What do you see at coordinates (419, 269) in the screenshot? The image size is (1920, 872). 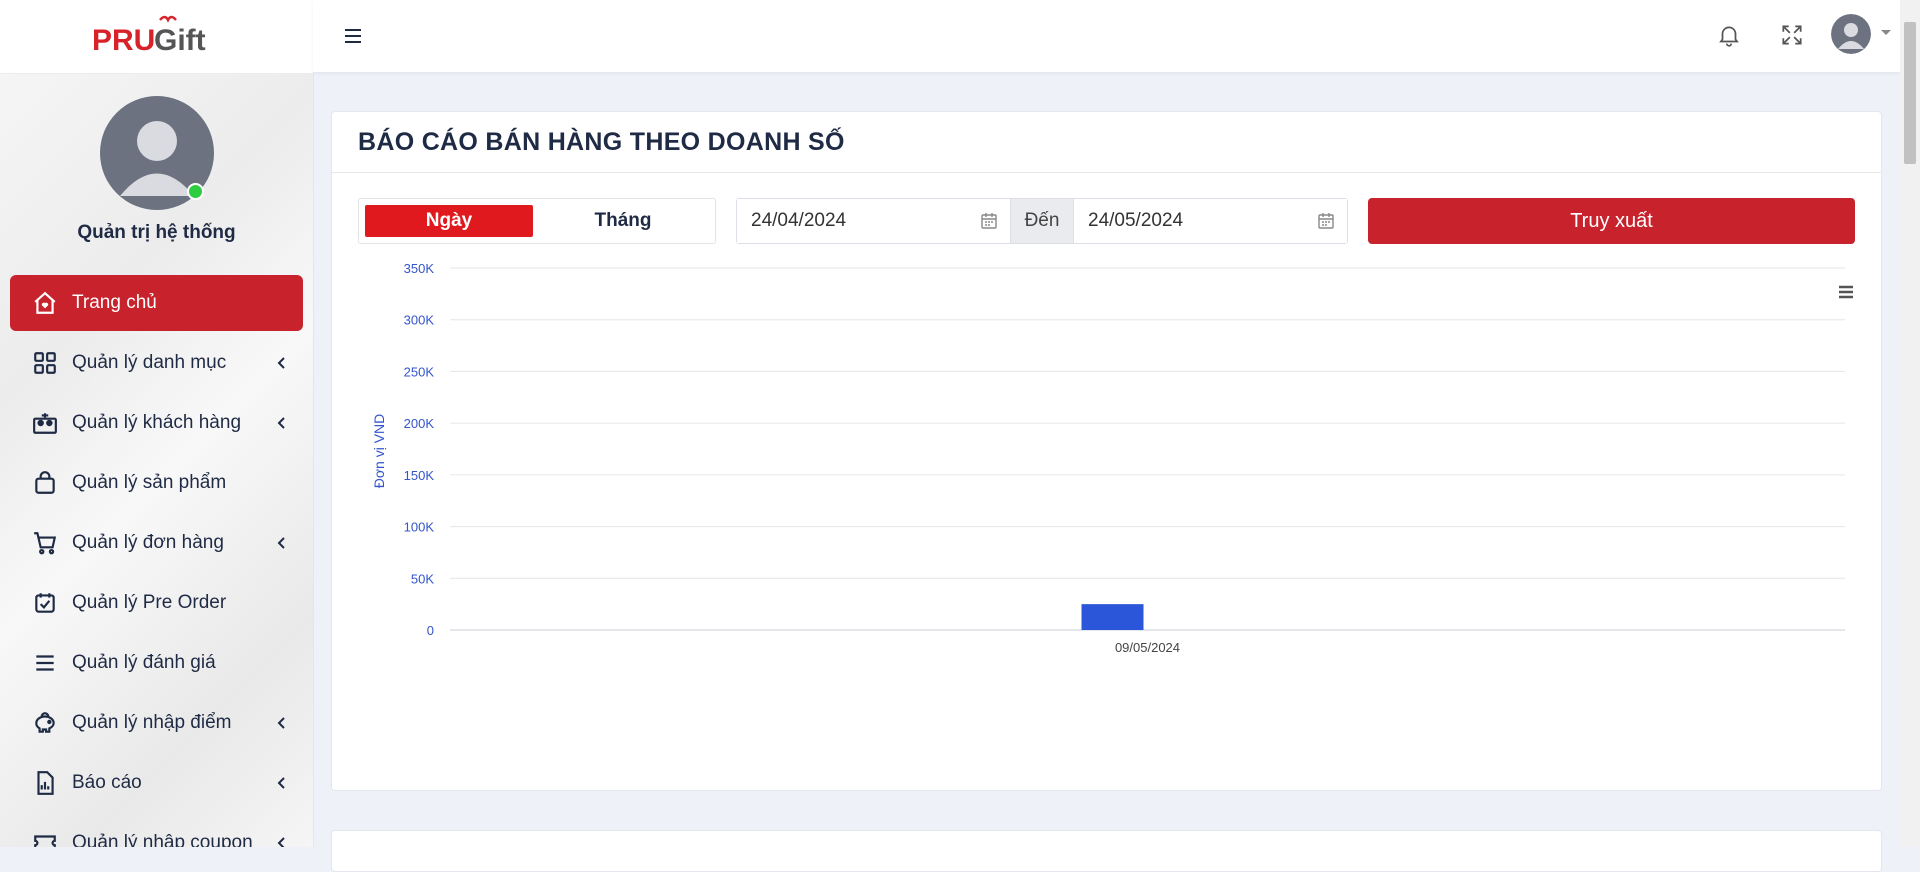 I see `y-tick-label: 350K` at bounding box center [419, 269].